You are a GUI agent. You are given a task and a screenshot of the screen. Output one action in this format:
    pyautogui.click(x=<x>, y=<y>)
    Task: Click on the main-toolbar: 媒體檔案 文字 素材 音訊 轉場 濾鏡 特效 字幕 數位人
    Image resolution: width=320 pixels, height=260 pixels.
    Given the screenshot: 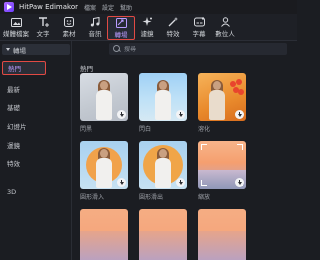 What is the action you would take?
    pyautogui.click(x=148, y=27)
    